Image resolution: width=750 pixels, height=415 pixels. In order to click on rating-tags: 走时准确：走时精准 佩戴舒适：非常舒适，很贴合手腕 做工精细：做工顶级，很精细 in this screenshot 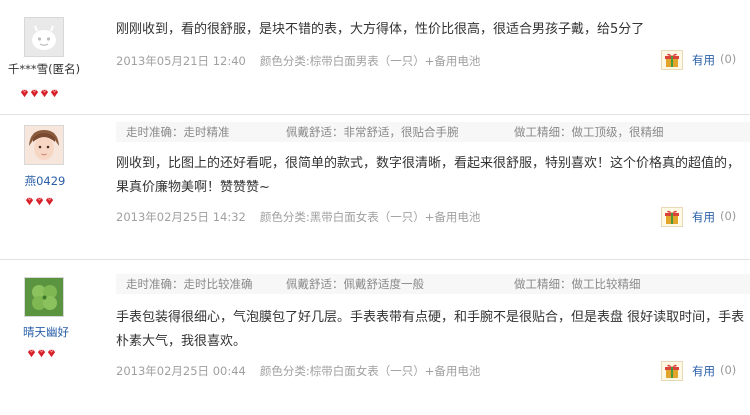, I will do `click(433, 132)`.